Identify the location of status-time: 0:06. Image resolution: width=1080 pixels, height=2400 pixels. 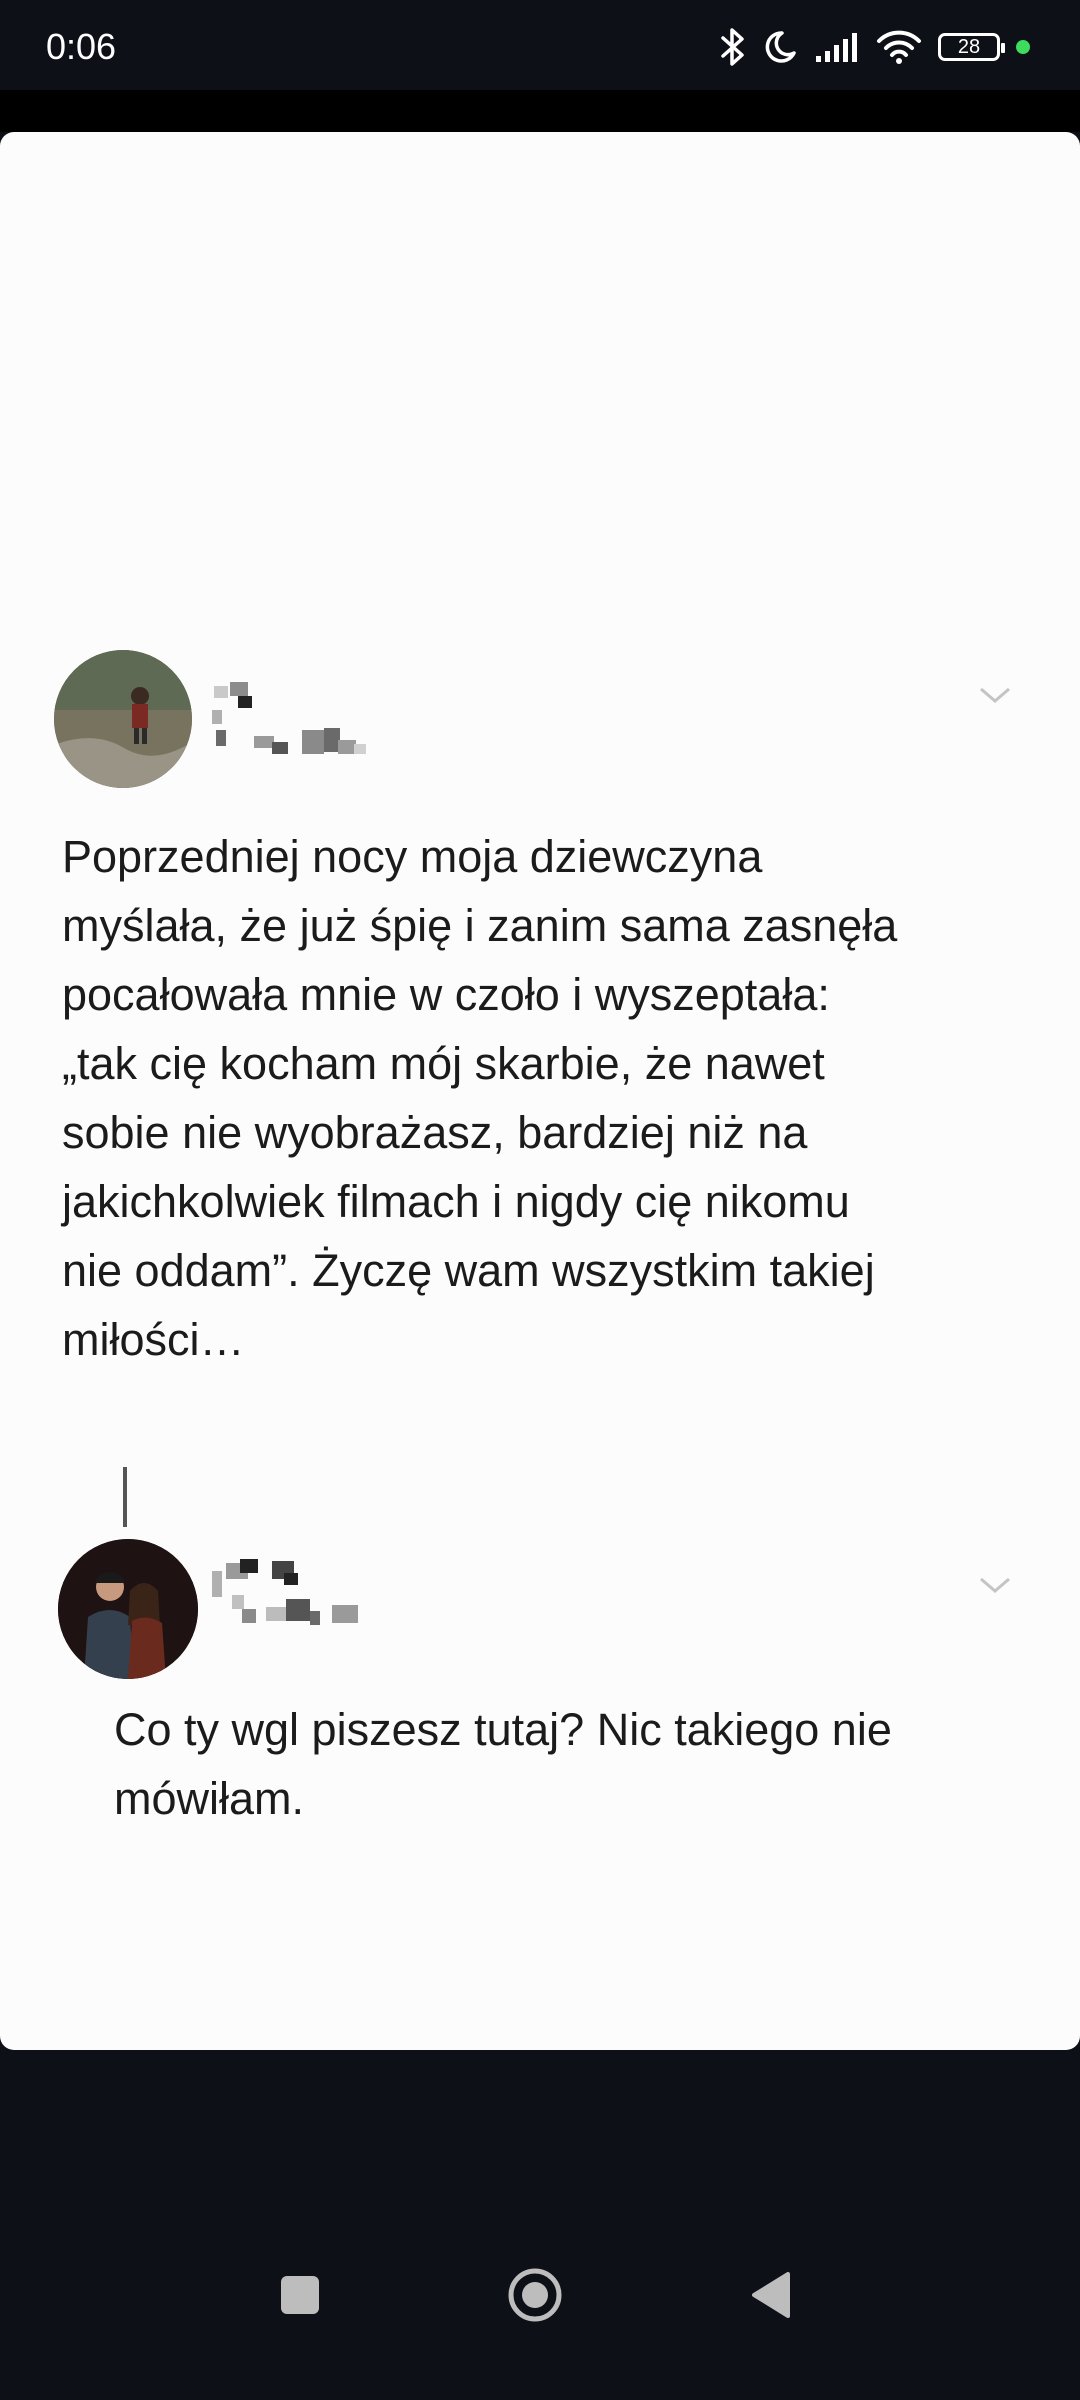
(81, 46).